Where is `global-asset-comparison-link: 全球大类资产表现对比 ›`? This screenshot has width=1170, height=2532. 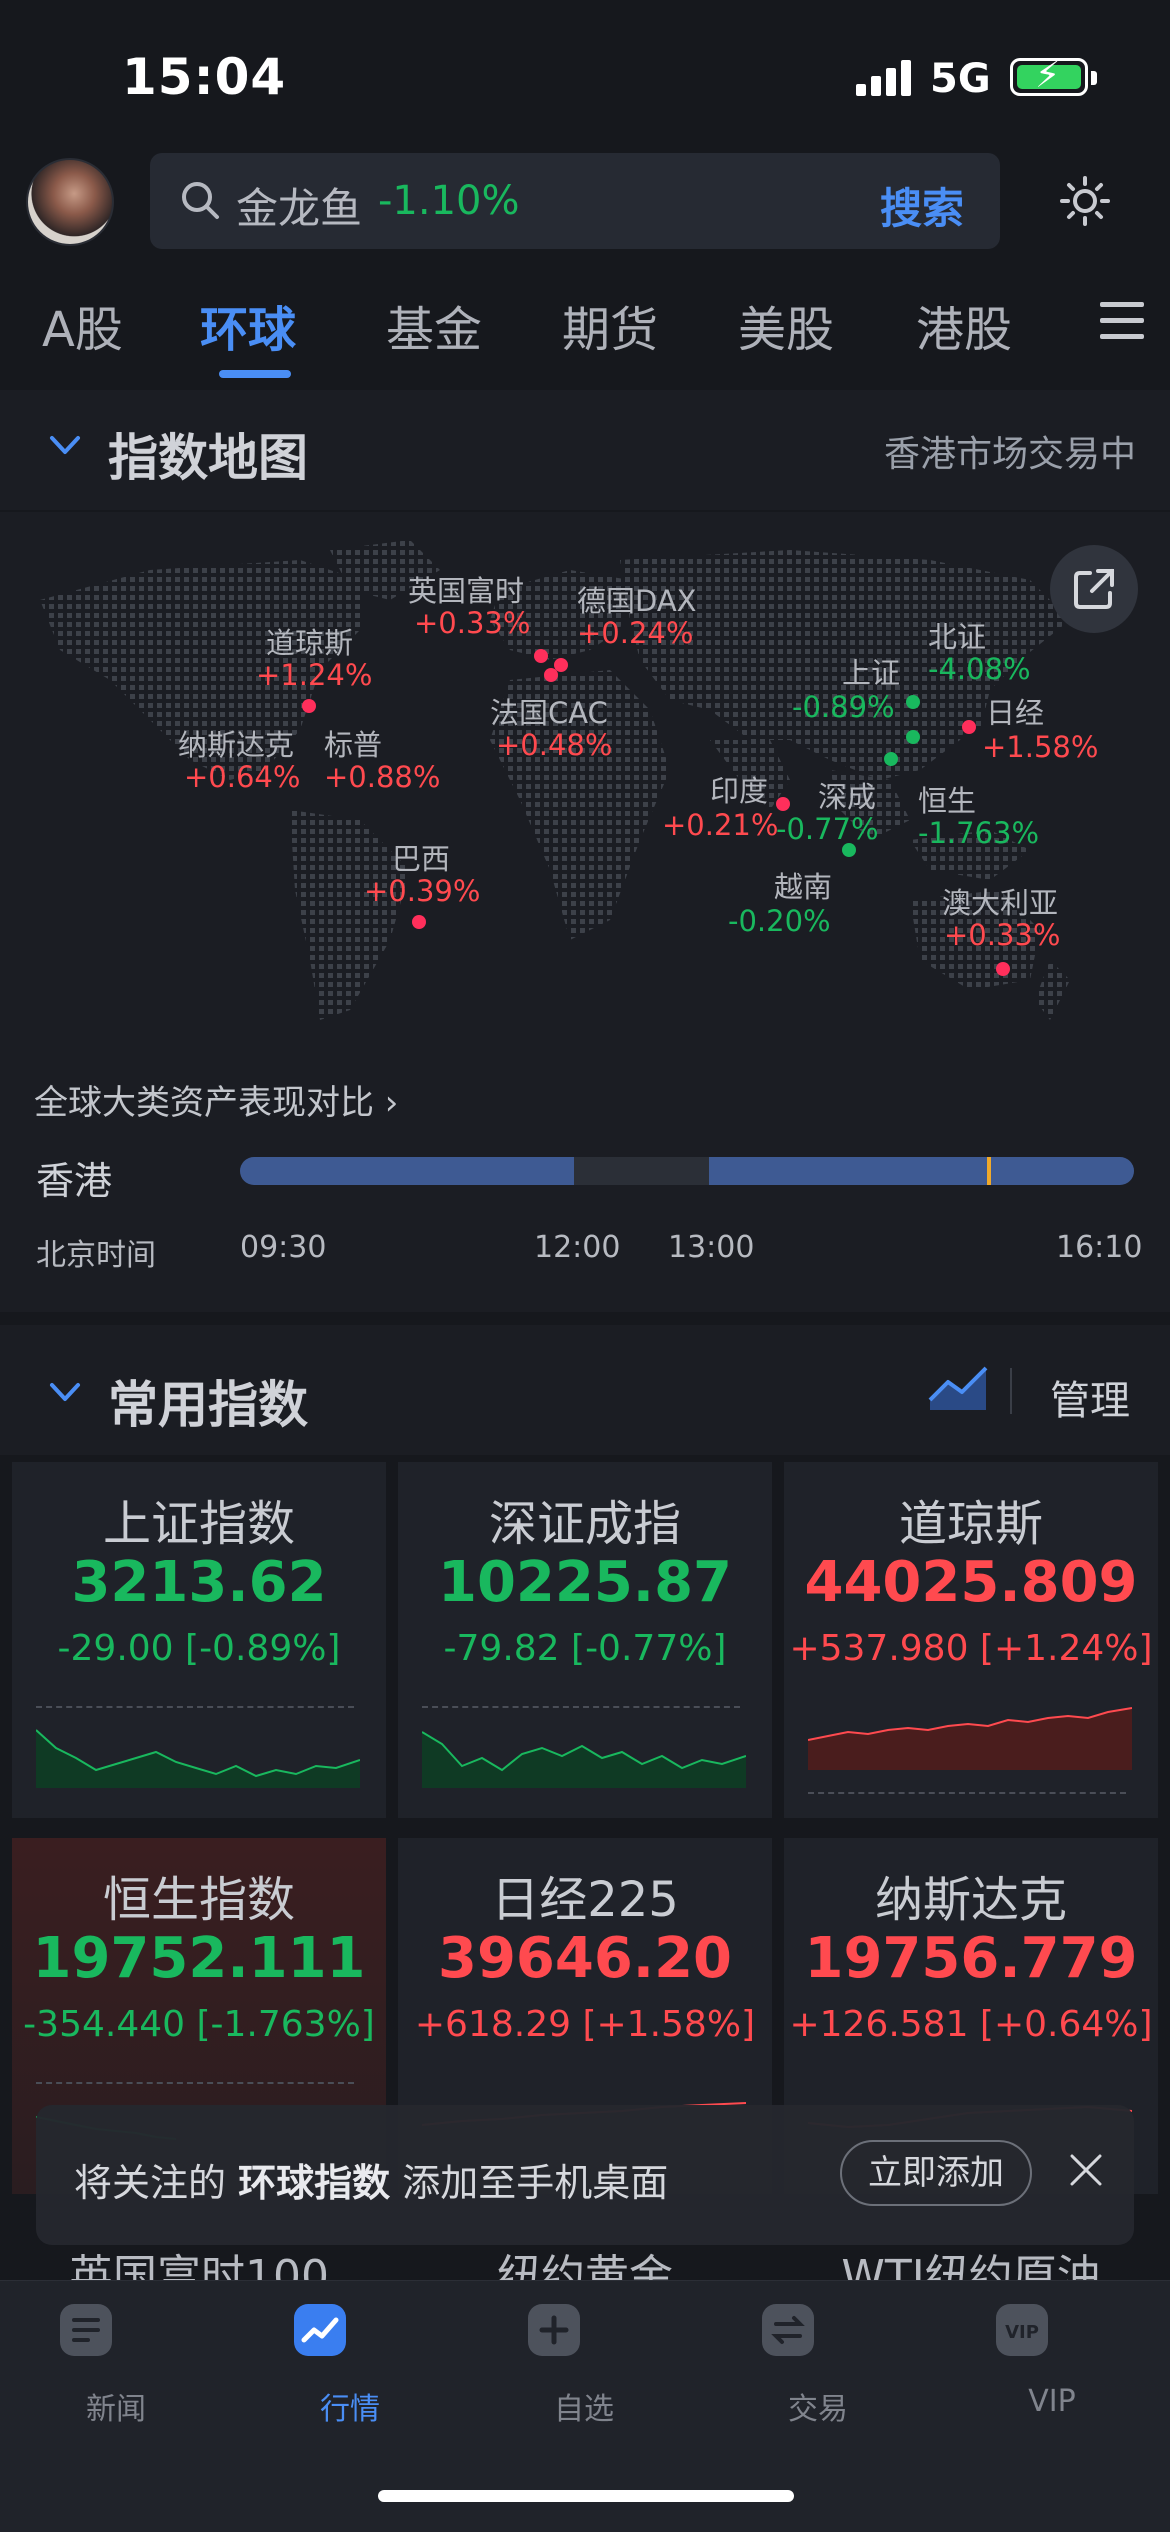
global-asset-comparison-link: 全球大类资产表现对比 › is located at coordinates (216, 1099).